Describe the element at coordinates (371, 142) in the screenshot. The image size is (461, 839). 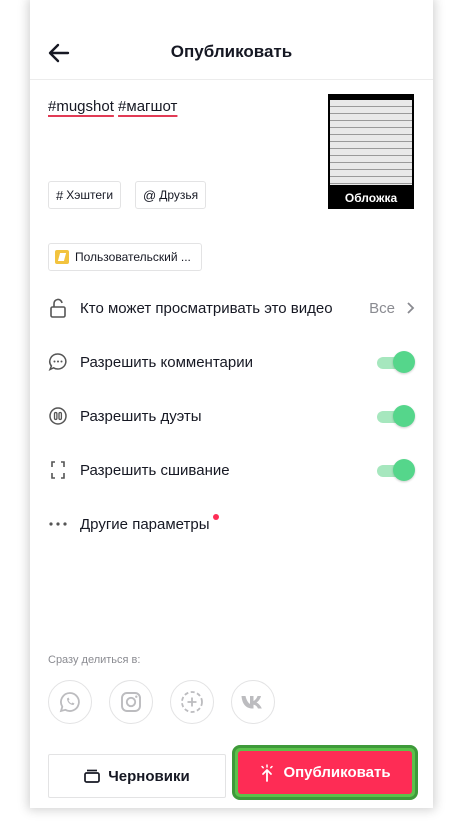
I see `cover-image` at that location.